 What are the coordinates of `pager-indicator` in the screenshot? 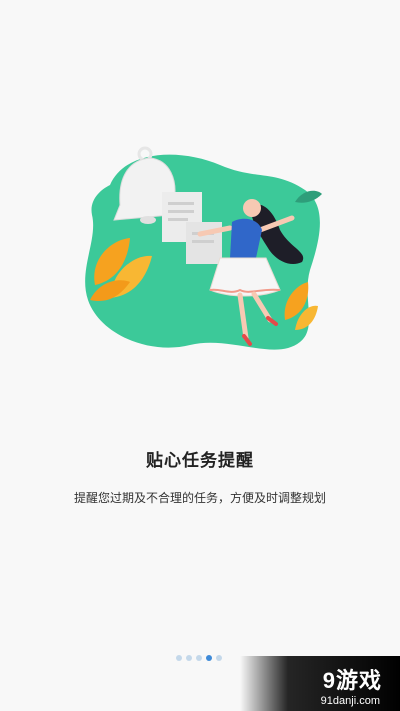 It's located at (199, 658).